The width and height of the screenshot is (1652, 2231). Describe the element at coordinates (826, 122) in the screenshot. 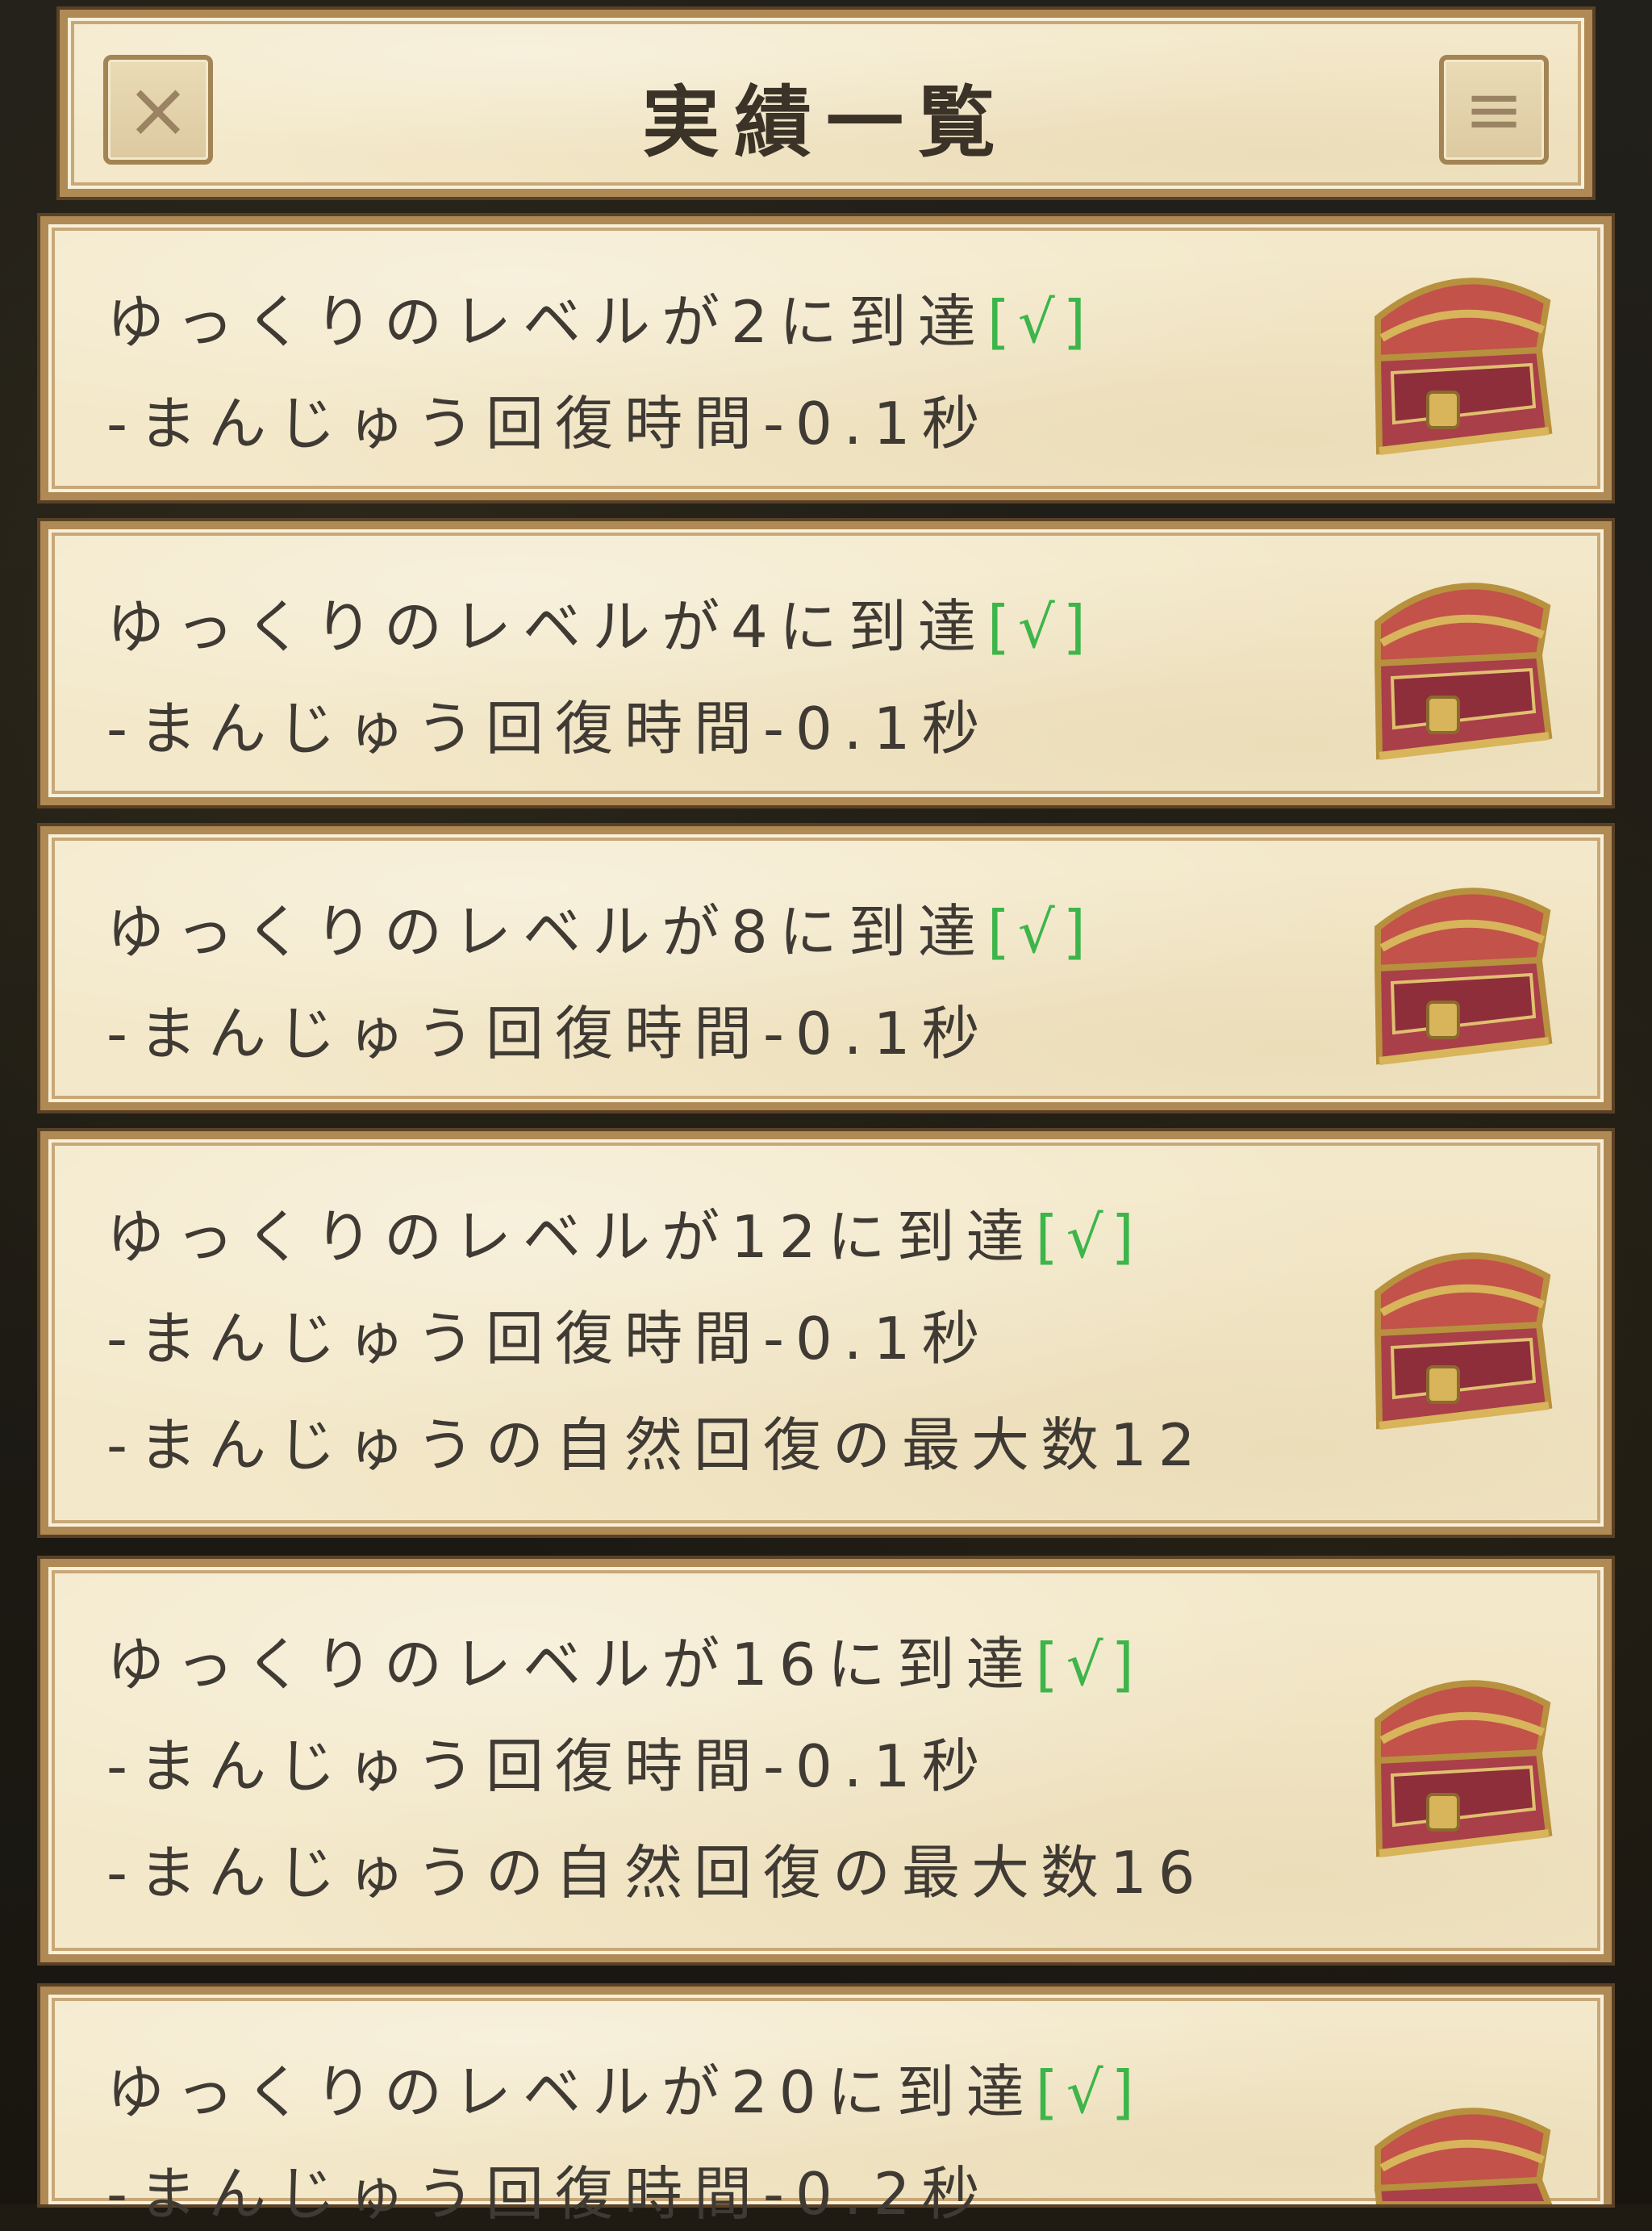

I see `page-title: 実績一覧` at that location.